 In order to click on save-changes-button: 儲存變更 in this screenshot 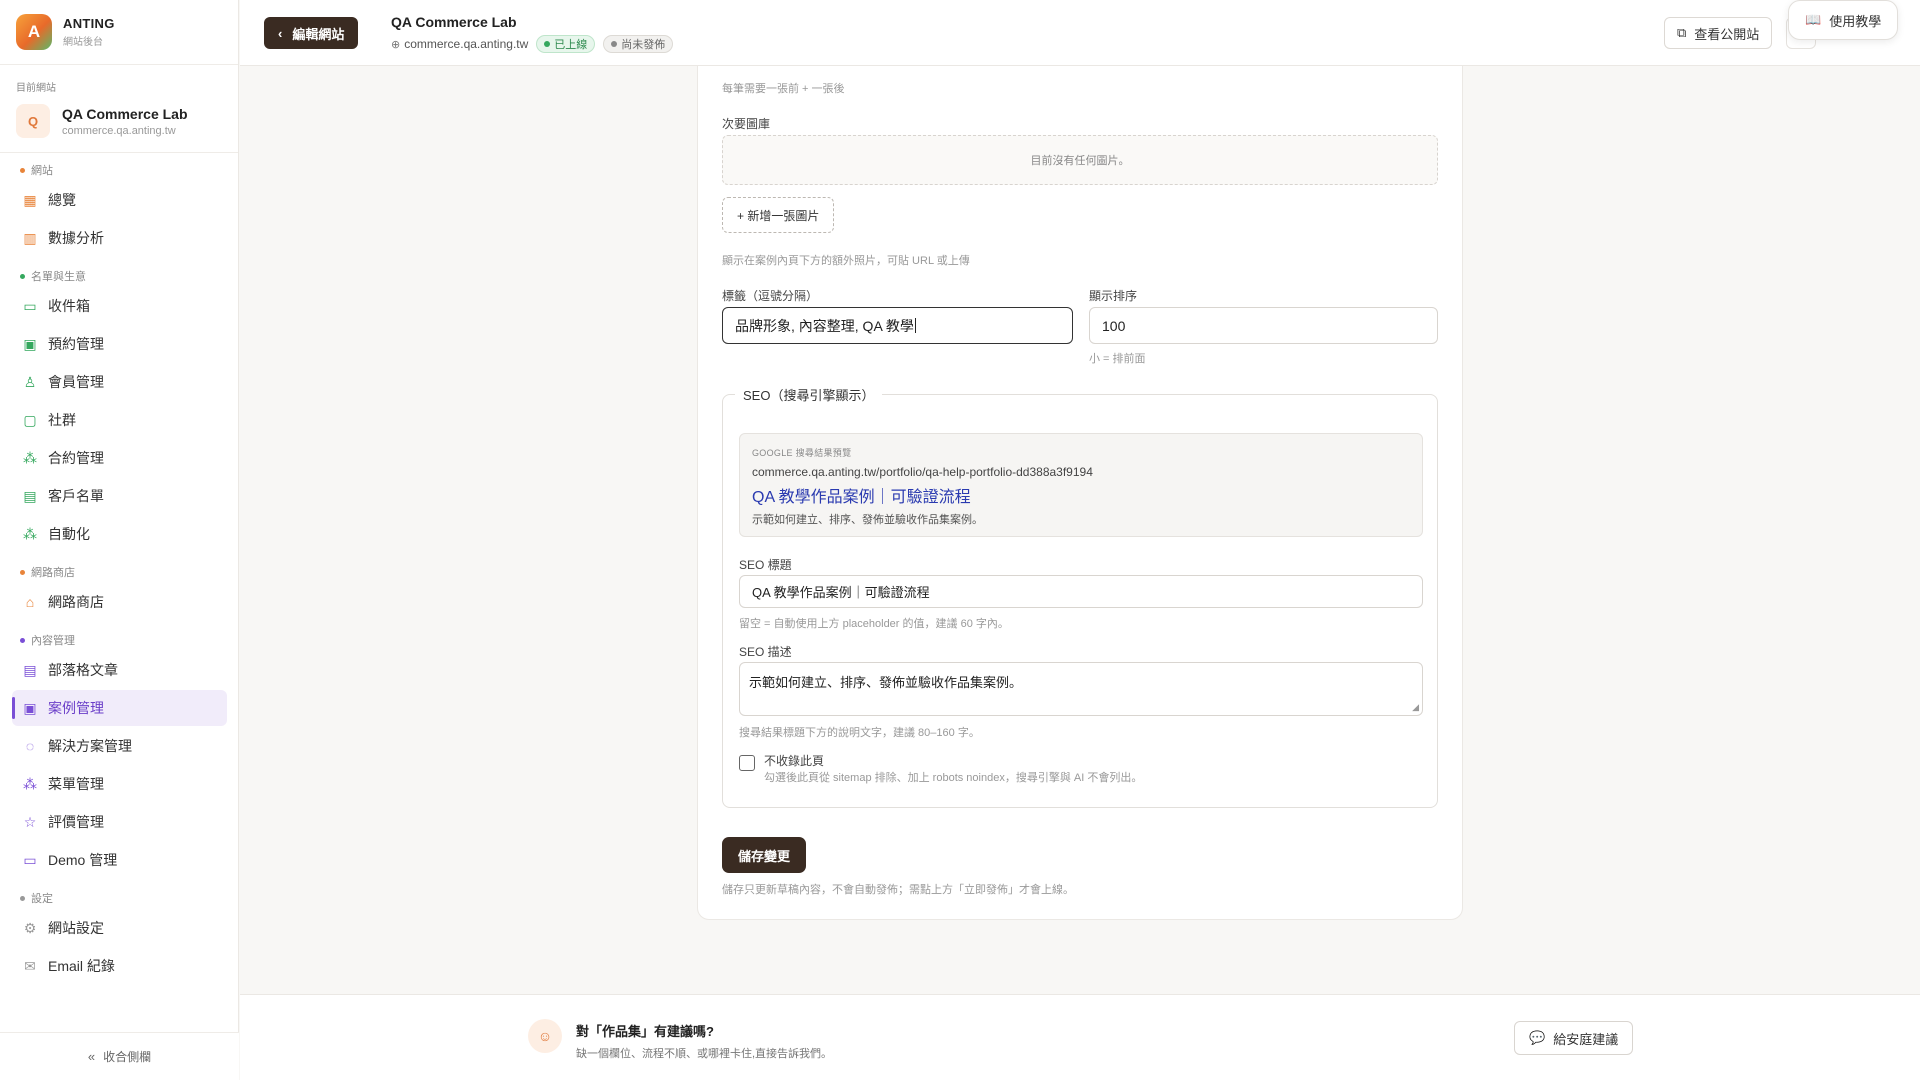, I will do `click(764, 855)`.